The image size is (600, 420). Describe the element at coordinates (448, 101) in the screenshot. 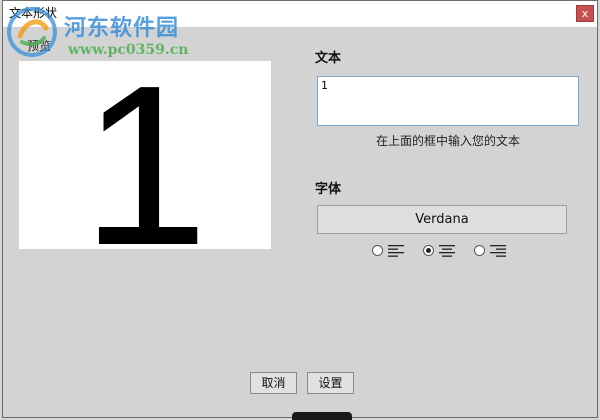

I see `text-input` at that location.